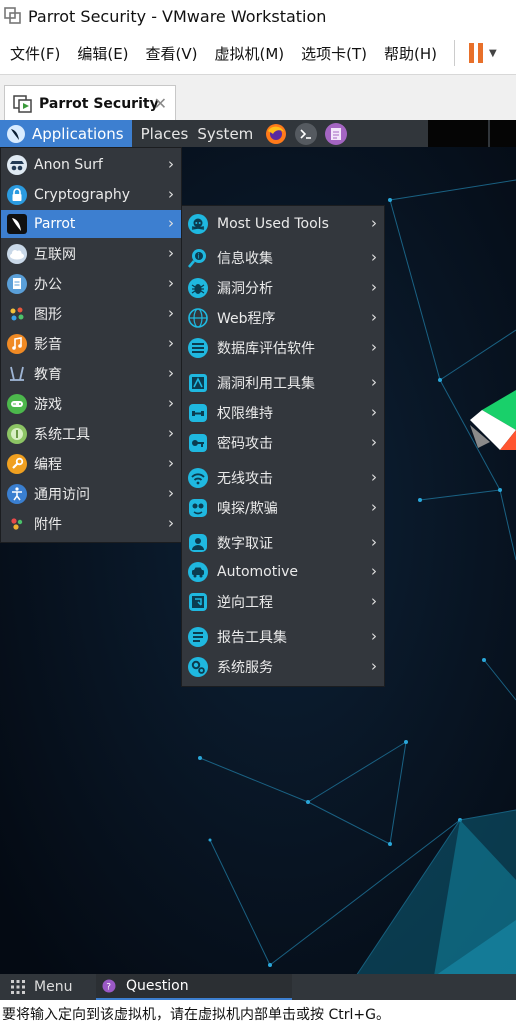 The image size is (516, 1028). Describe the element at coordinates (165, 134) in the screenshot. I see `places-menu: Places` at that location.